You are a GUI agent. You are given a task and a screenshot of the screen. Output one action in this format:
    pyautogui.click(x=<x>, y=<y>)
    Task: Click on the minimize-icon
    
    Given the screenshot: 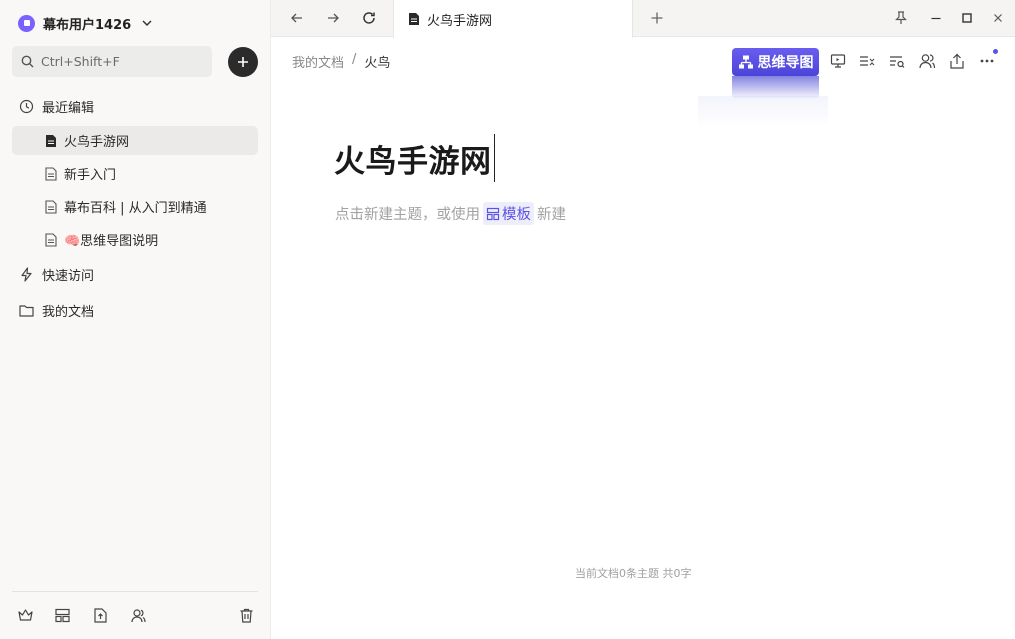 What is the action you would take?
    pyautogui.click(x=936, y=18)
    